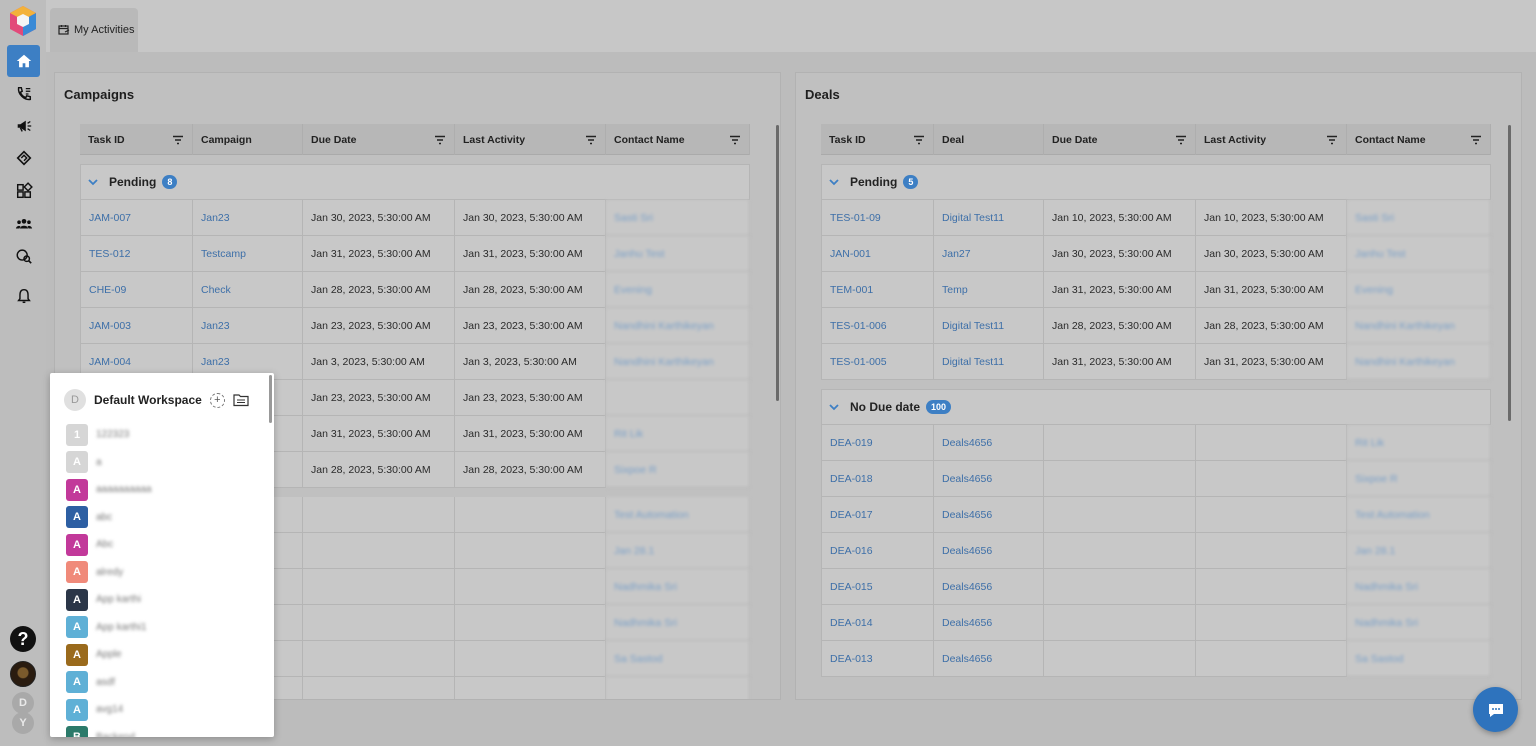 The image size is (1536, 746). What do you see at coordinates (241, 400) in the screenshot?
I see `folder-icon` at bounding box center [241, 400].